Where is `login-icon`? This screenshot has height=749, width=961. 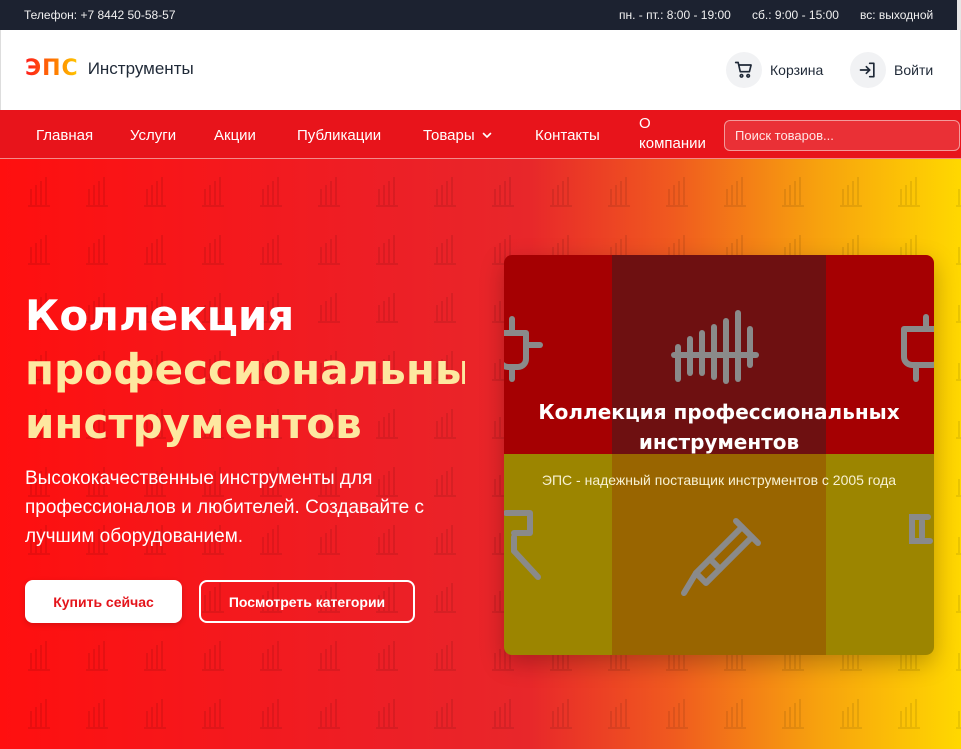 login-icon is located at coordinates (868, 70).